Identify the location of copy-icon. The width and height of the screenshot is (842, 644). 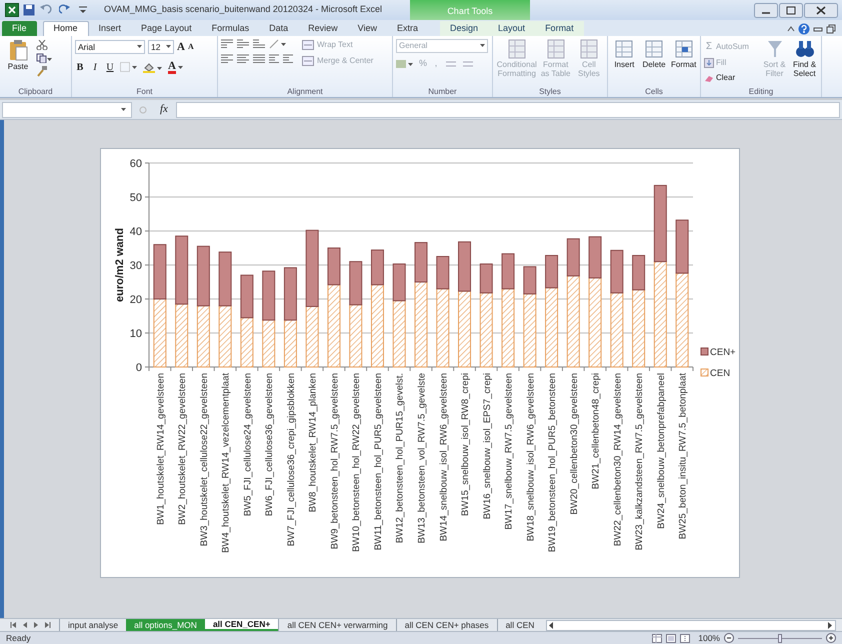
(44, 58).